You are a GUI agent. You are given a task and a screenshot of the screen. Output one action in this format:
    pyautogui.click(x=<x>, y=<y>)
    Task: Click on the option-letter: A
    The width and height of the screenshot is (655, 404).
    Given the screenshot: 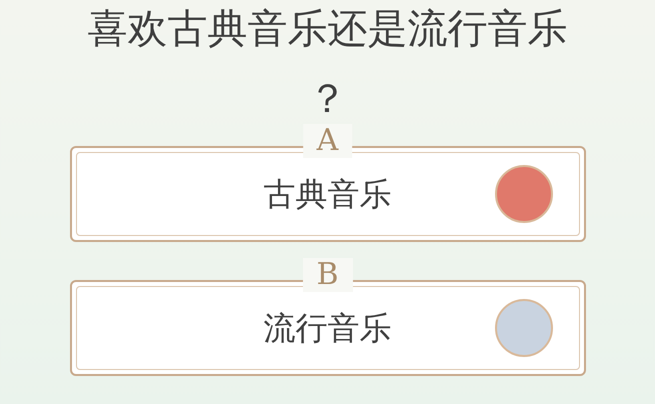 What is the action you would take?
    pyautogui.click(x=327, y=141)
    